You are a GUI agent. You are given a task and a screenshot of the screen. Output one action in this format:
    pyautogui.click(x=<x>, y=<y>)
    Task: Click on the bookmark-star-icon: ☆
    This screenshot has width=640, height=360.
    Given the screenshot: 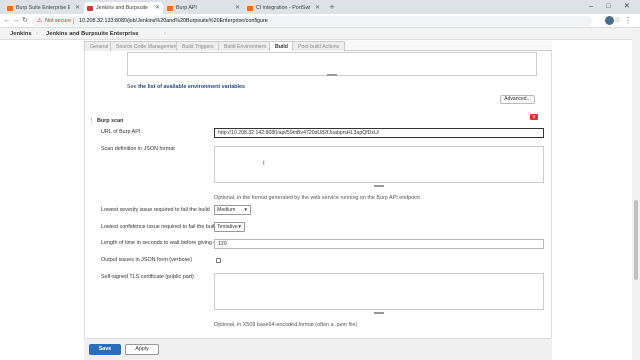 What is the action you would take?
    pyautogui.click(x=617, y=21)
    